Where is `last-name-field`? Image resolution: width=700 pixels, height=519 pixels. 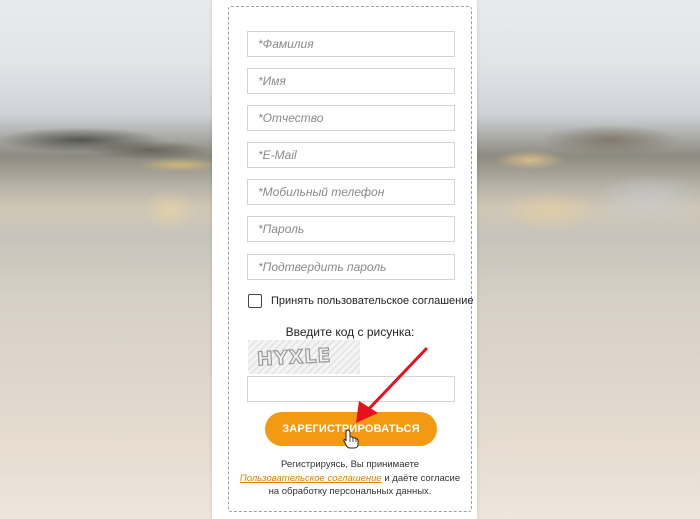 last-name-field is located at coordinates (351, 44).